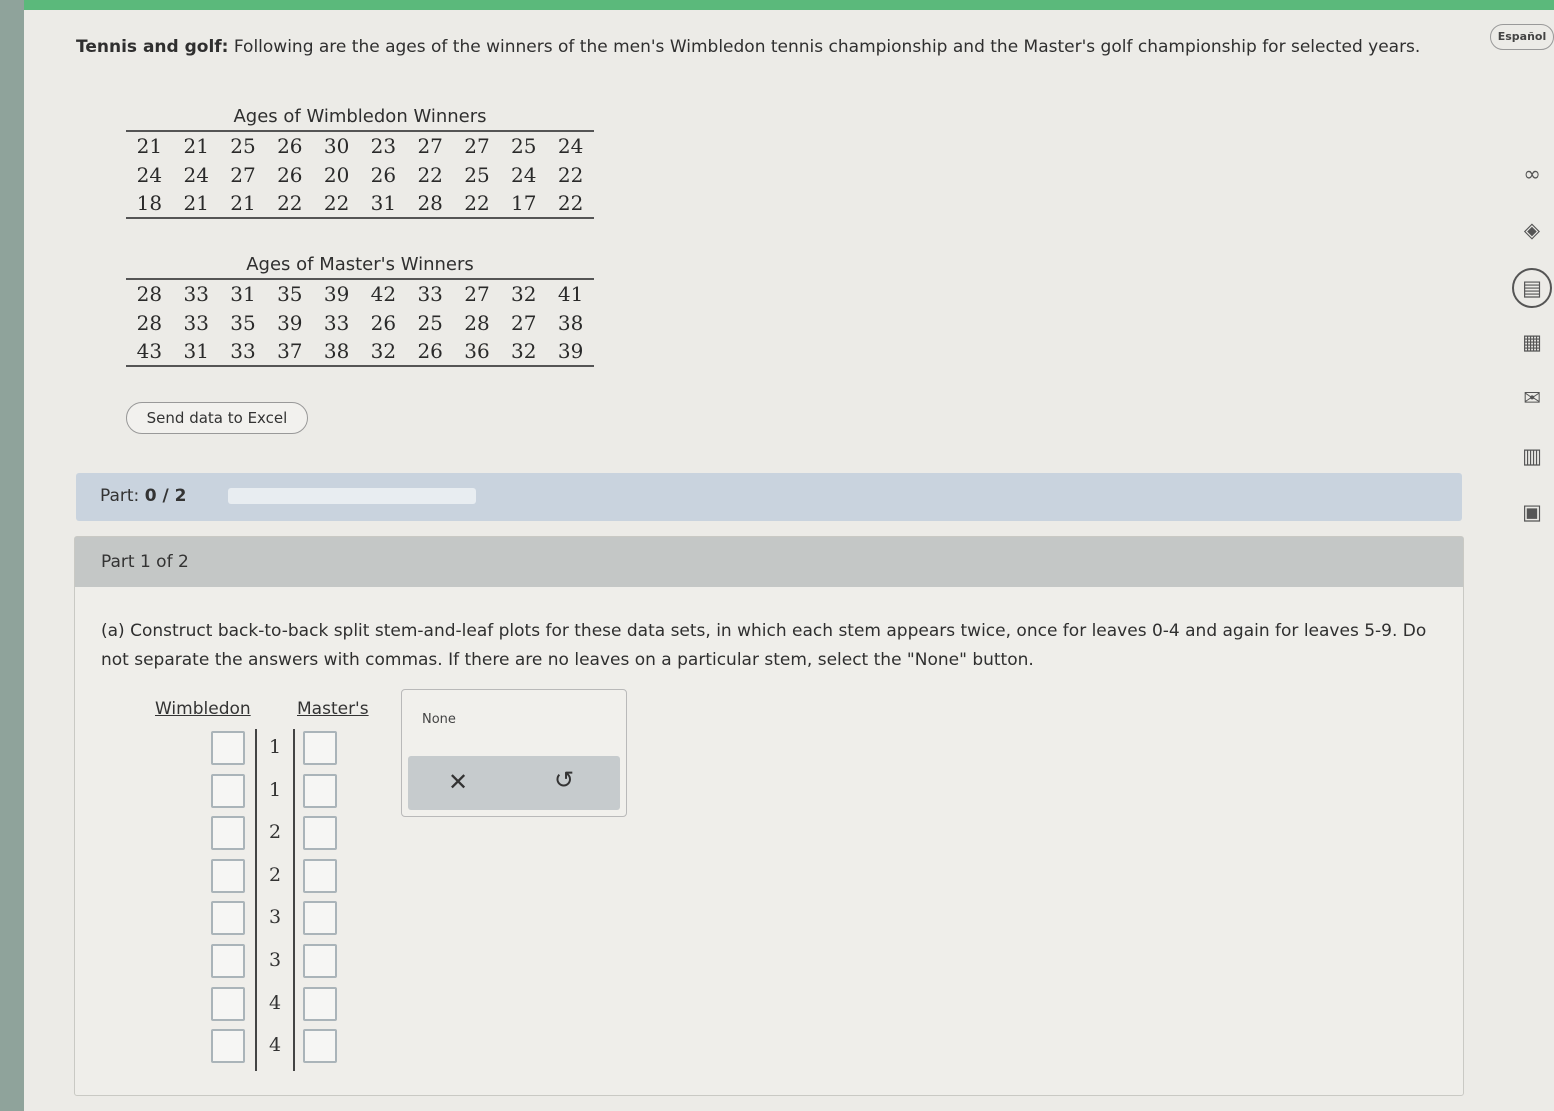  What do you see at coordinates (1532, 288) in the screenshot?
I see `ebook-icon: ▤` at bounding box center [1532, 288].